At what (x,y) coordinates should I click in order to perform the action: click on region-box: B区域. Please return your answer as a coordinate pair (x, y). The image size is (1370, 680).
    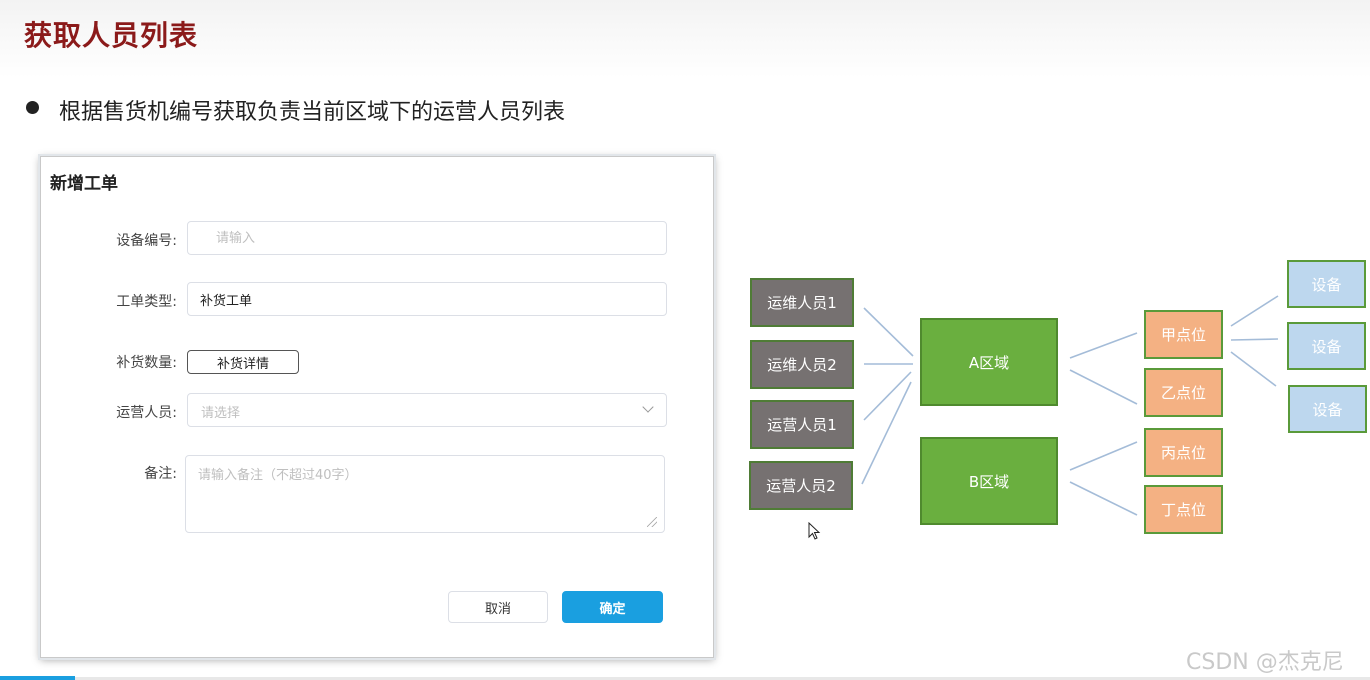
    Looking at the image, I should click on (989, 481).